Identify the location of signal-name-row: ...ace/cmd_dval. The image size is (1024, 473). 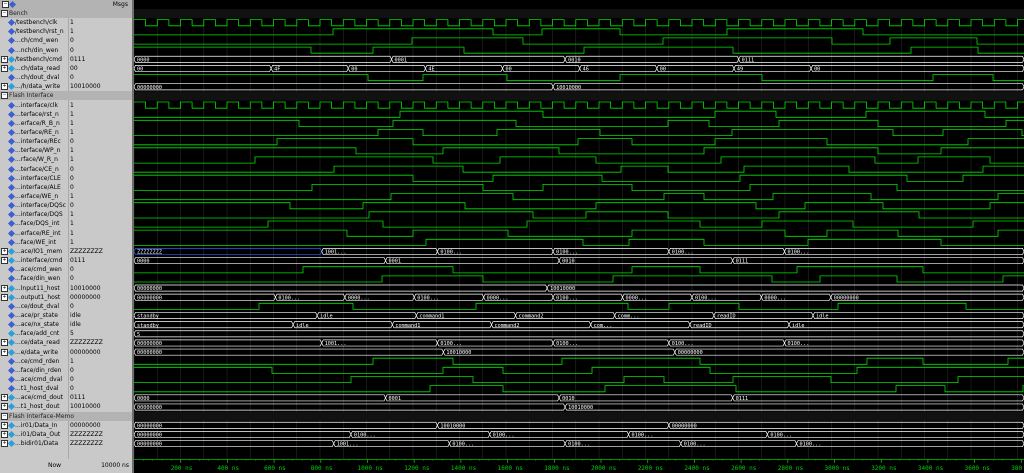
(34, 379).